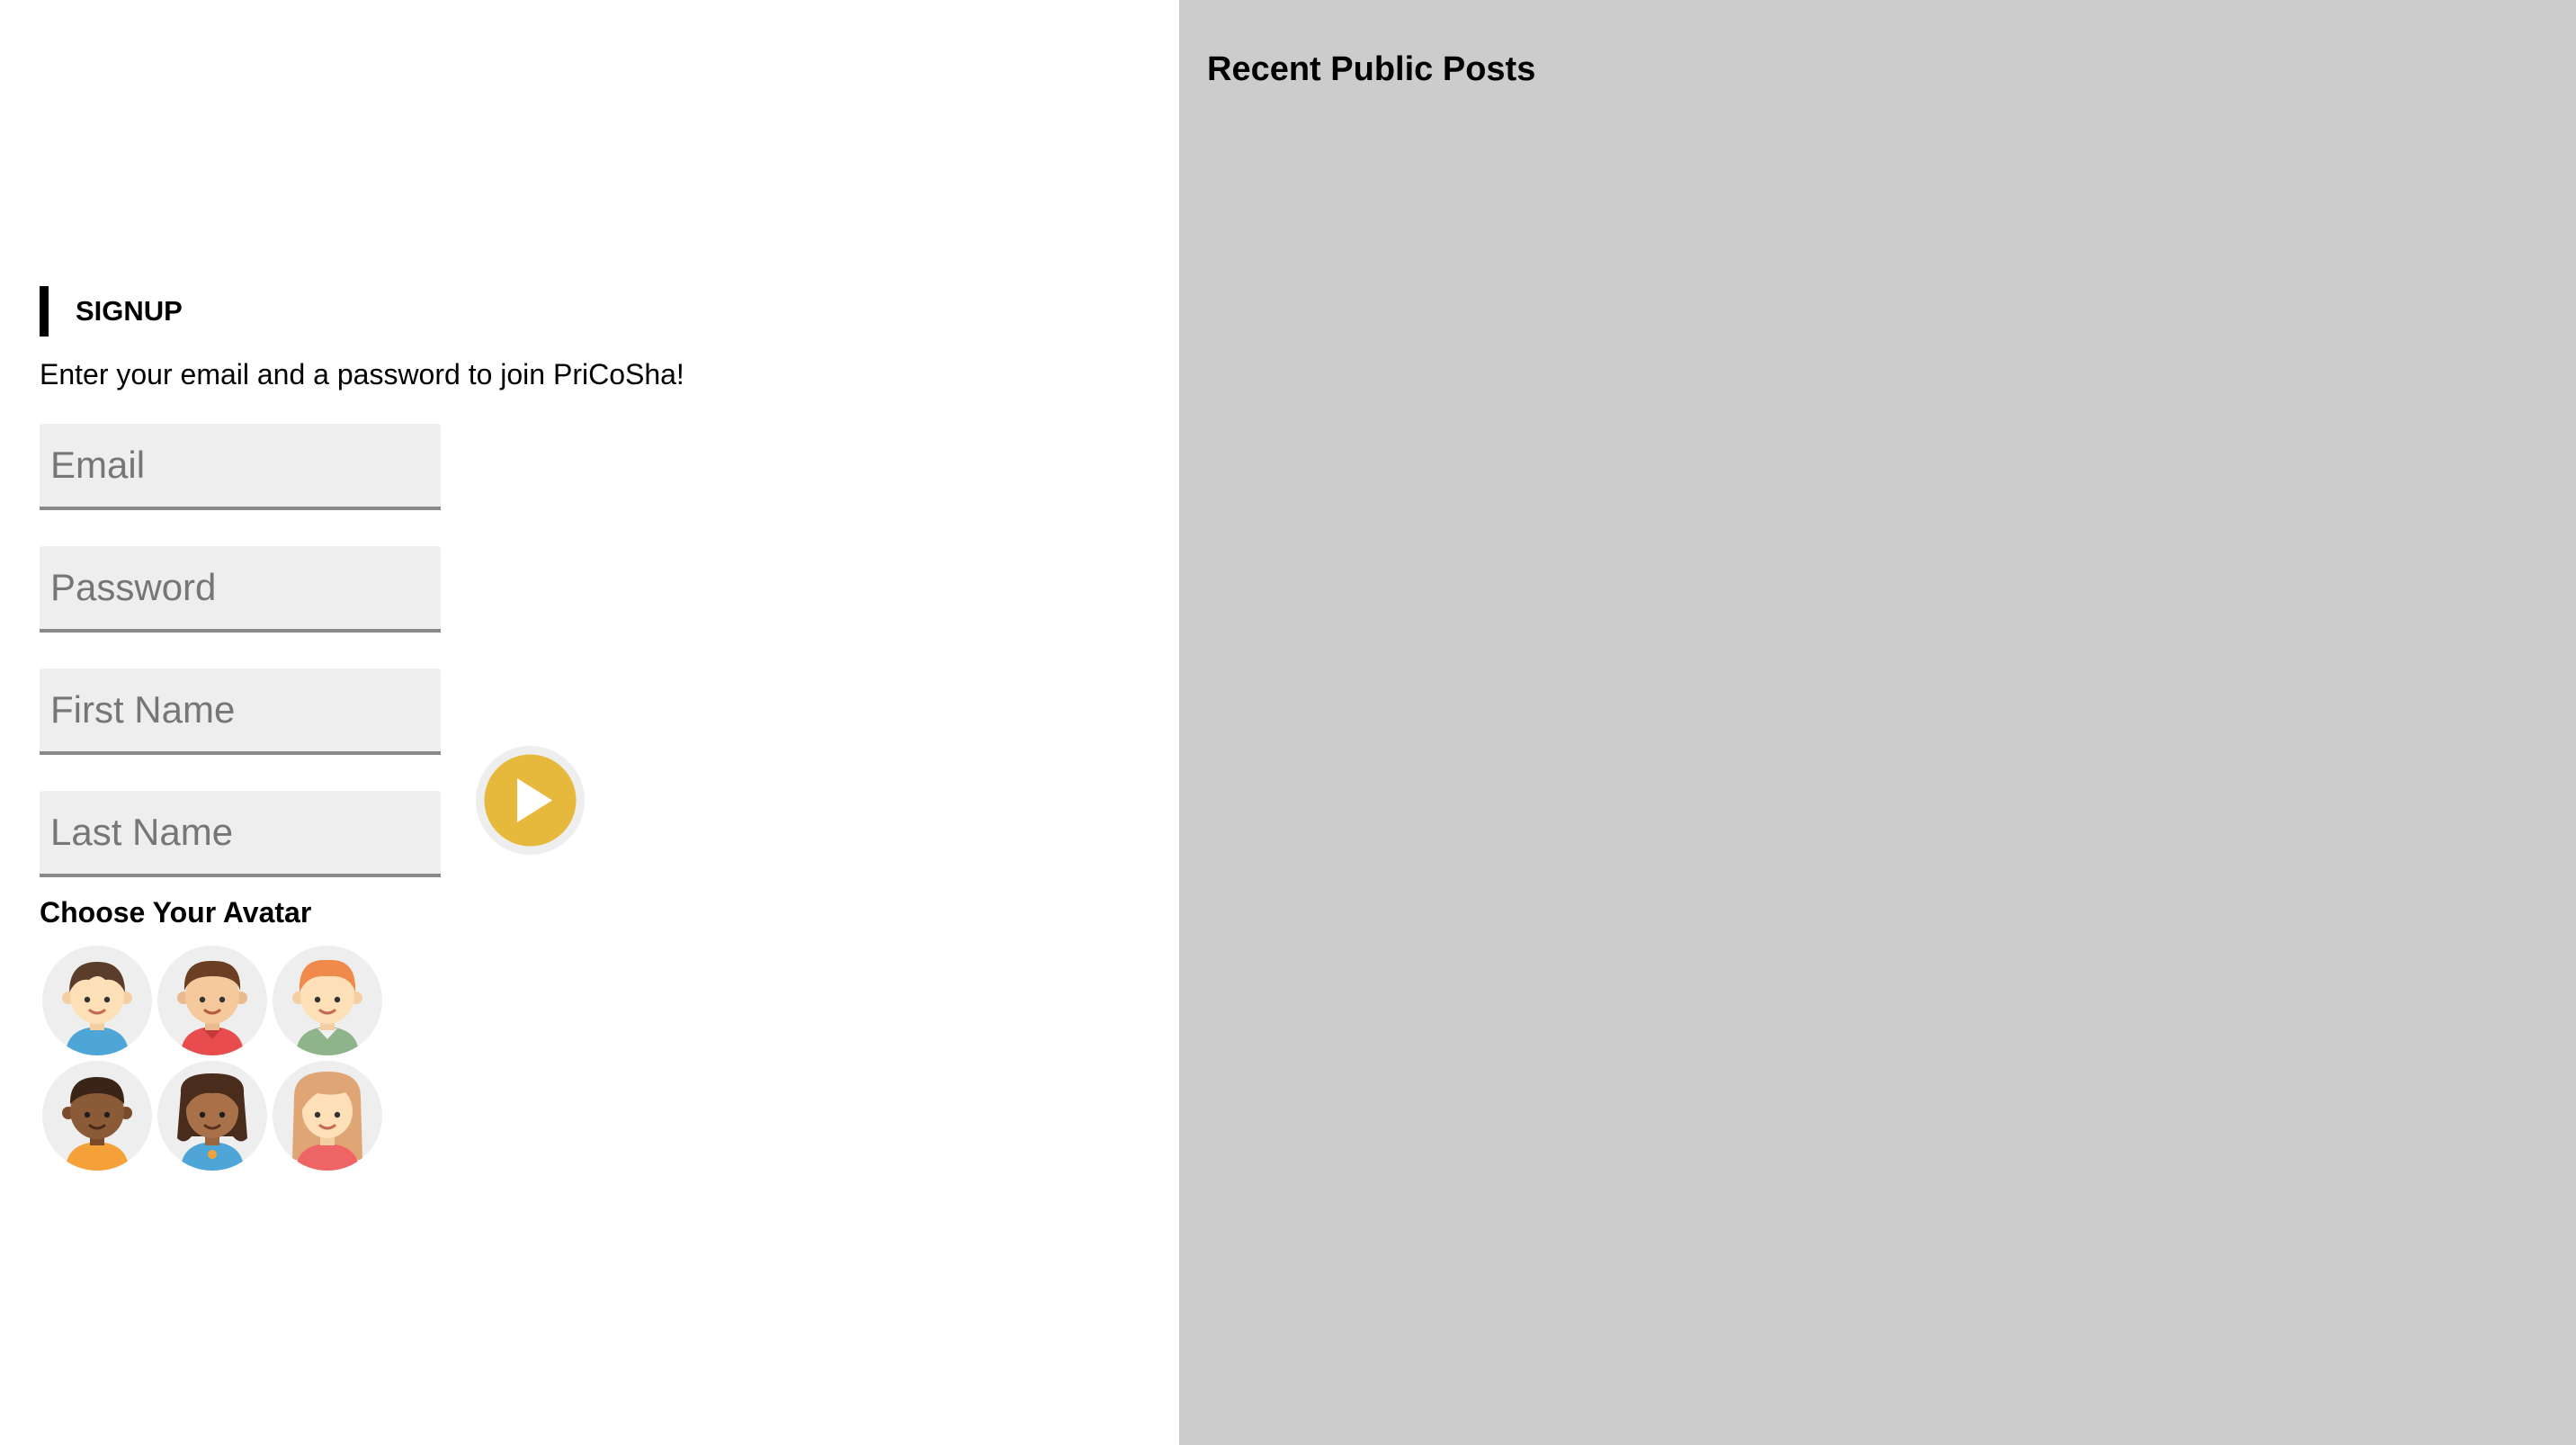  What do you see at coordinates (97, 1124) in the screenshot?
I see `dark-skin-boy-avatar-icon` at bounding box center [97, 1124].